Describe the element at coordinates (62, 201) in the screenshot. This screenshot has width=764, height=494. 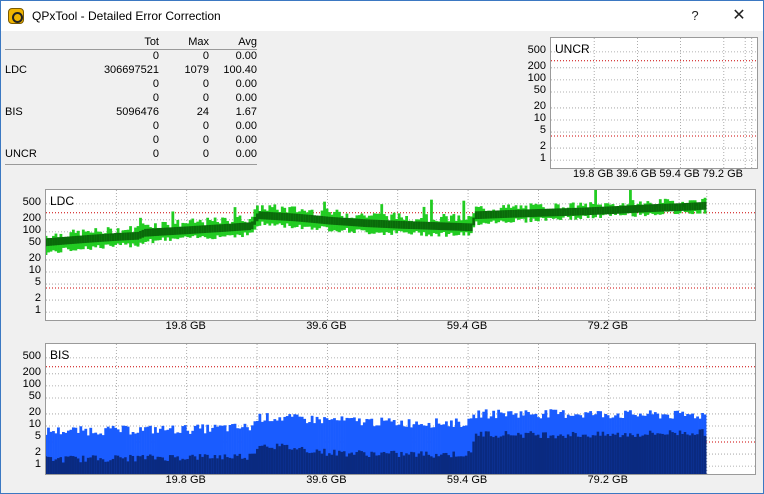
I see `ldc-chart-title: LDC` at that location.